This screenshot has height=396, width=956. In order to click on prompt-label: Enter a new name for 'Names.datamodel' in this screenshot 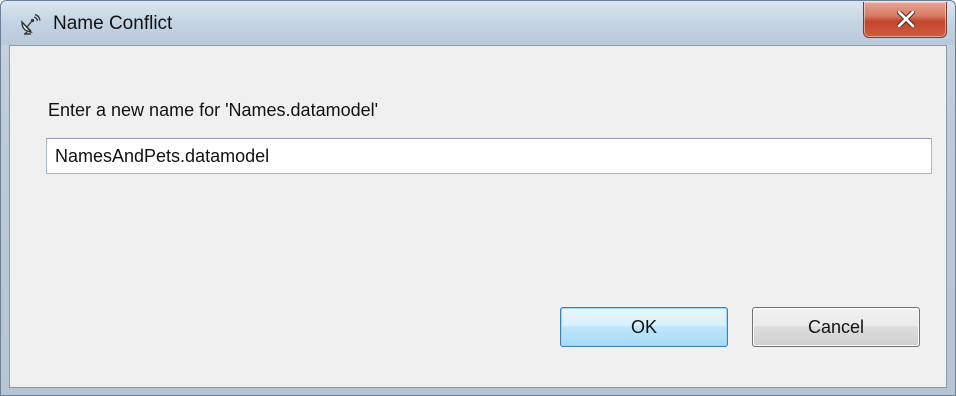, I will do `click(213, 110)`.